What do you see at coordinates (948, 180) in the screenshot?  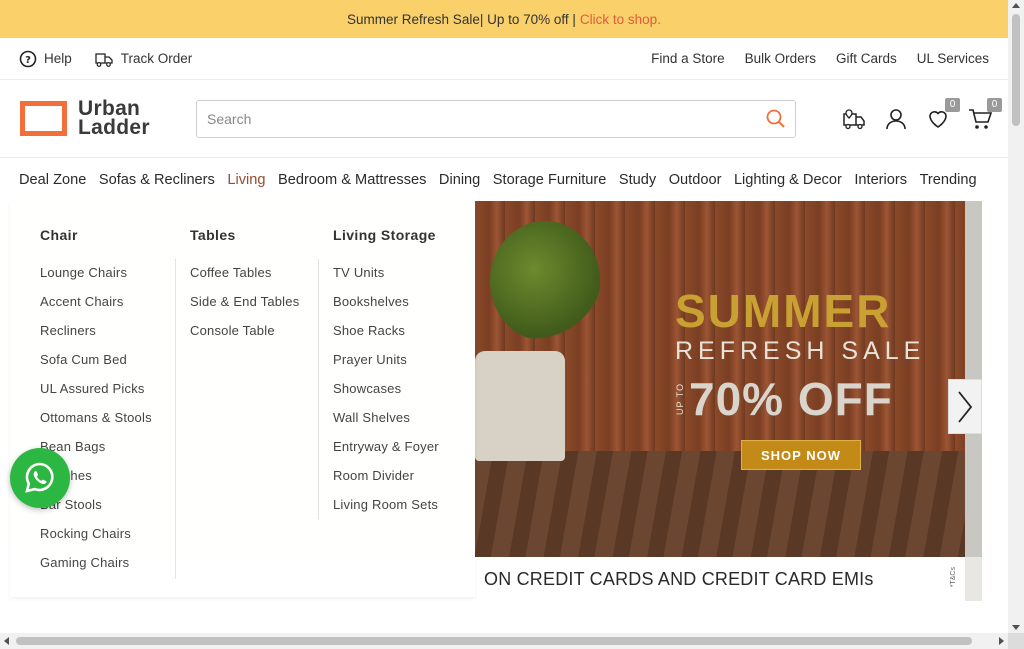 I see `nav-item-trending: Trending` at bounding box center [948, 180].